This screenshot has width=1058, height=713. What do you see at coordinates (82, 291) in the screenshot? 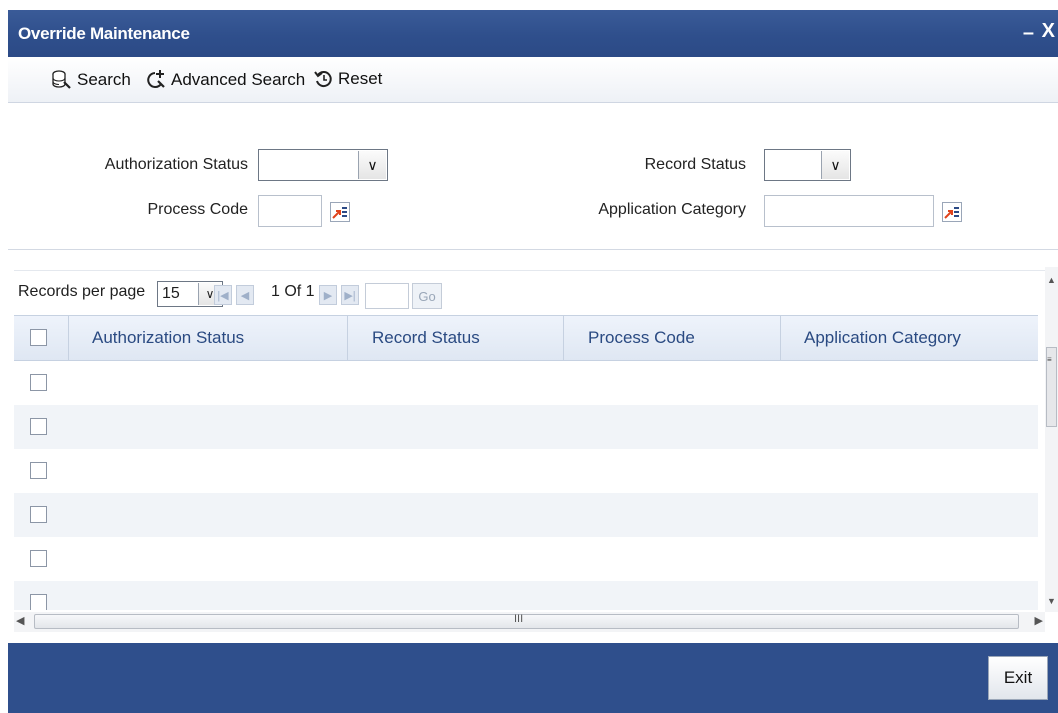
I see `records-per-page-label: Records per page` at bounding box center [82, 291].